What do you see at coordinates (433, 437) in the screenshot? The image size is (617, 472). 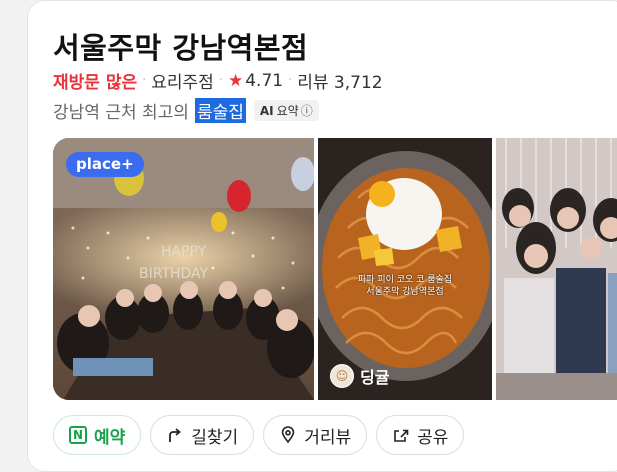 I see `share-label: 공유` at bounding box center [433, 437].